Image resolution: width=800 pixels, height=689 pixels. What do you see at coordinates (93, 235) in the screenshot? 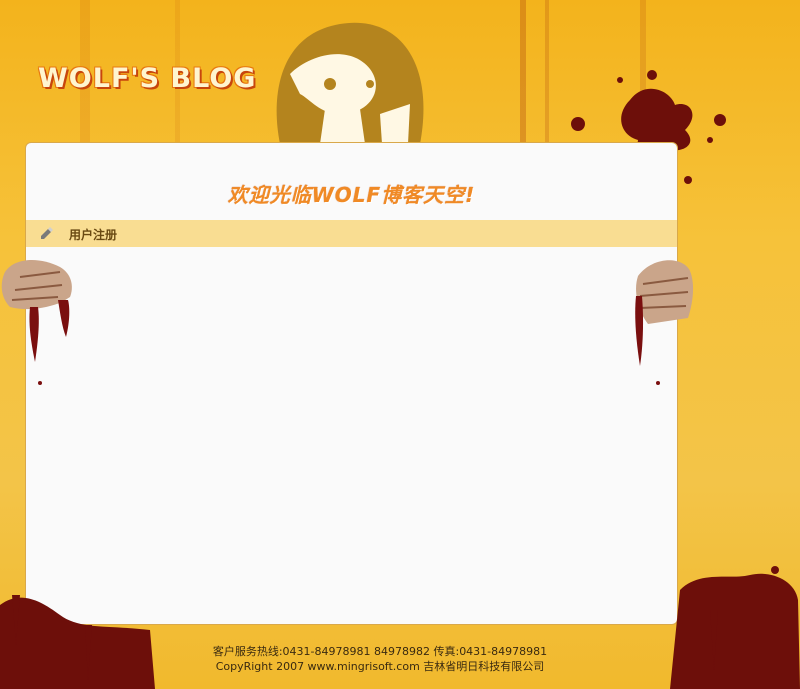
I see `section-title-user-register: 用户注册` at bounding box center [93, 235].